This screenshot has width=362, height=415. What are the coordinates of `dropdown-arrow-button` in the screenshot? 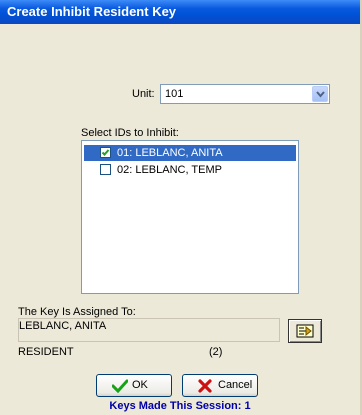 It's located at (320, 94).